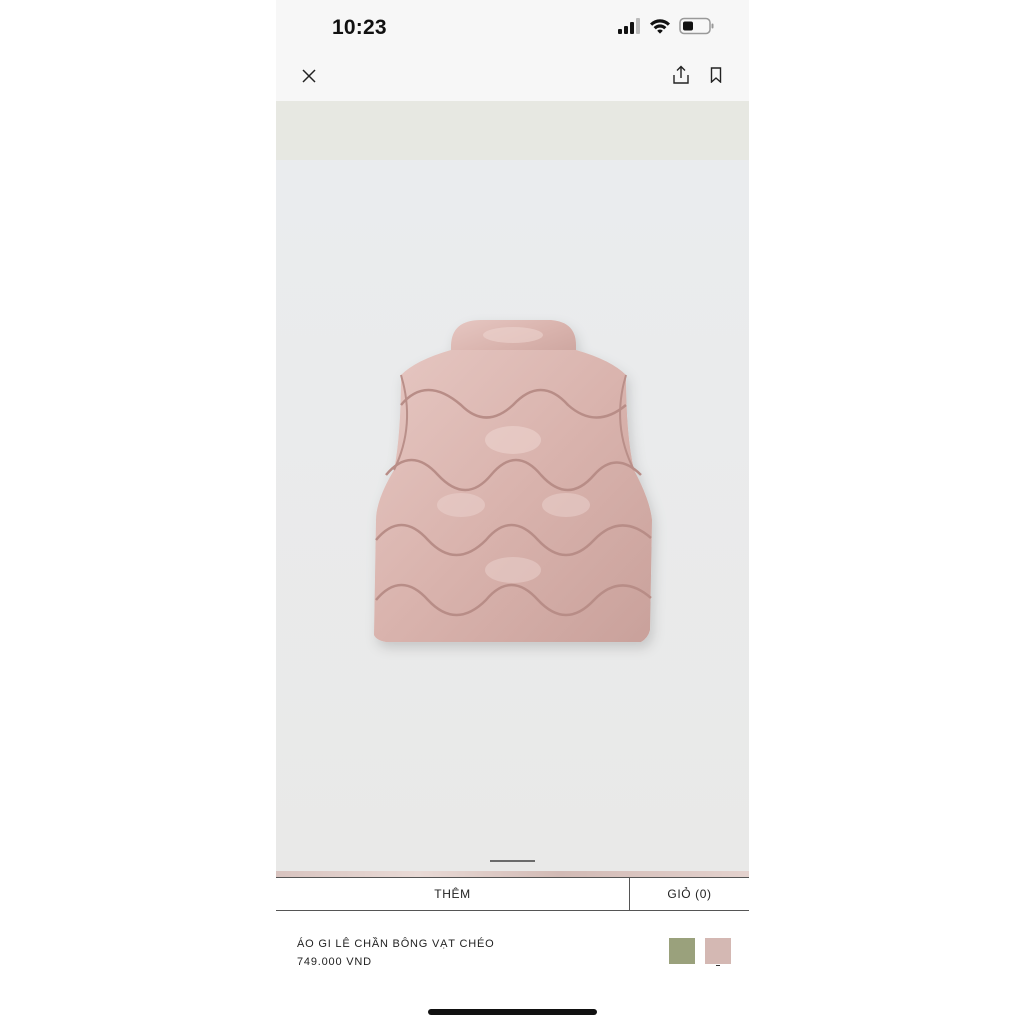 Image resolution: width=1024 pixels, height=1024 pixels. What do you see at coordinates (309, 76) in the screenshot?
I see `close-icon` at bounding box center [309, 76].